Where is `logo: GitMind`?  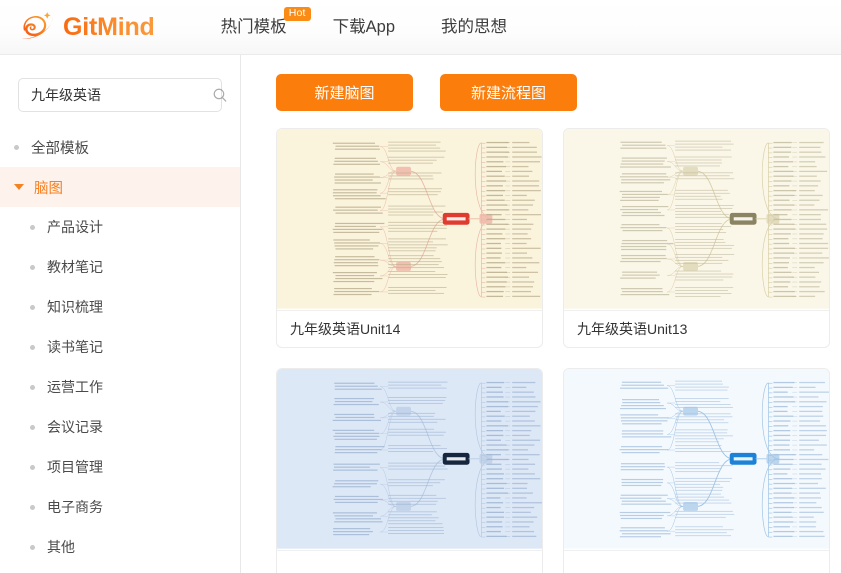 logo: GitMind is located at coordinates (86, 27).